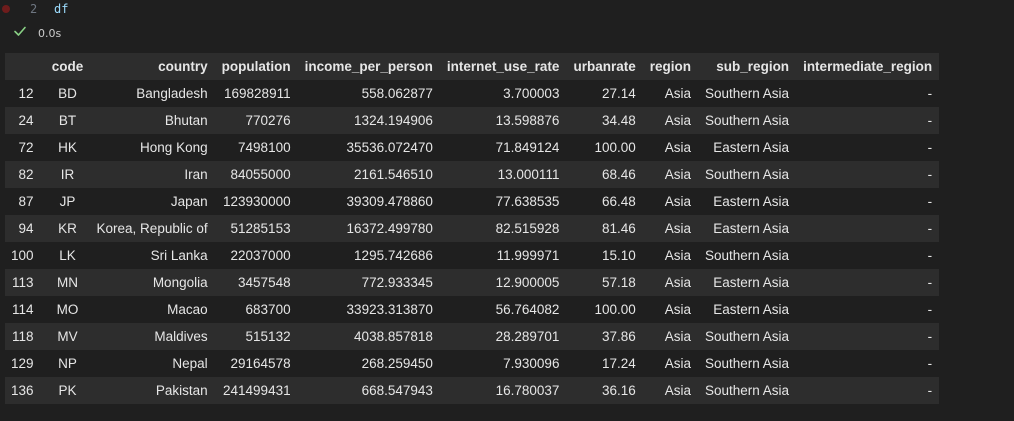 The image size is (1014, 421). I want to click on cell-index: 24, so click(23, 120).